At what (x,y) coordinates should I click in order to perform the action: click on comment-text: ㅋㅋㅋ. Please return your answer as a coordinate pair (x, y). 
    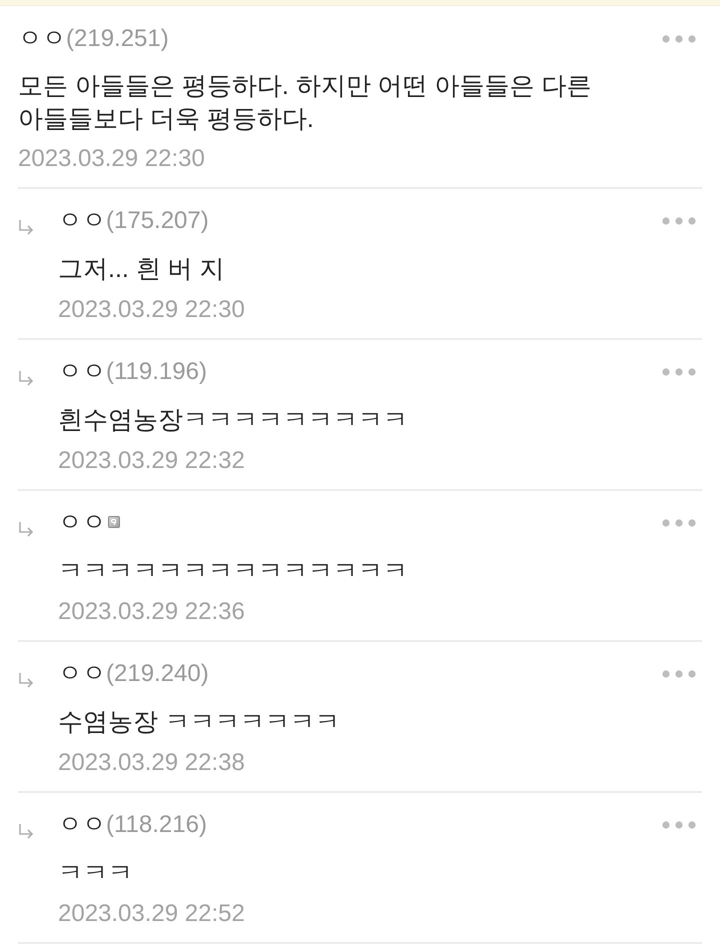
    Looking at the image, I should click on (96, 873).